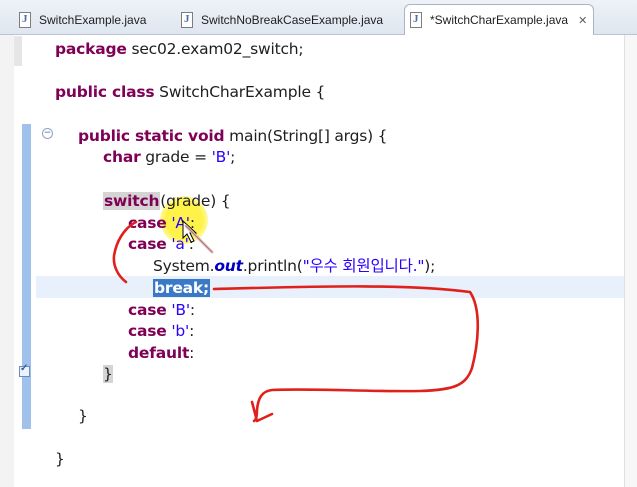 This screenshot has height=487, width=637. I want to click on pen-annotation-arrow, so click(346, 354).